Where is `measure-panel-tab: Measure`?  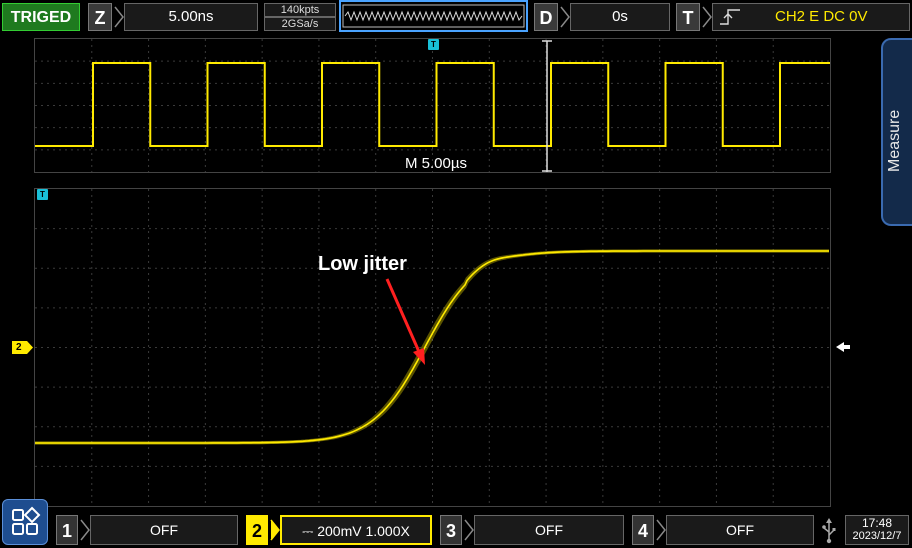
measure-panel-tab: Measure is located at coordinates (896, 132).